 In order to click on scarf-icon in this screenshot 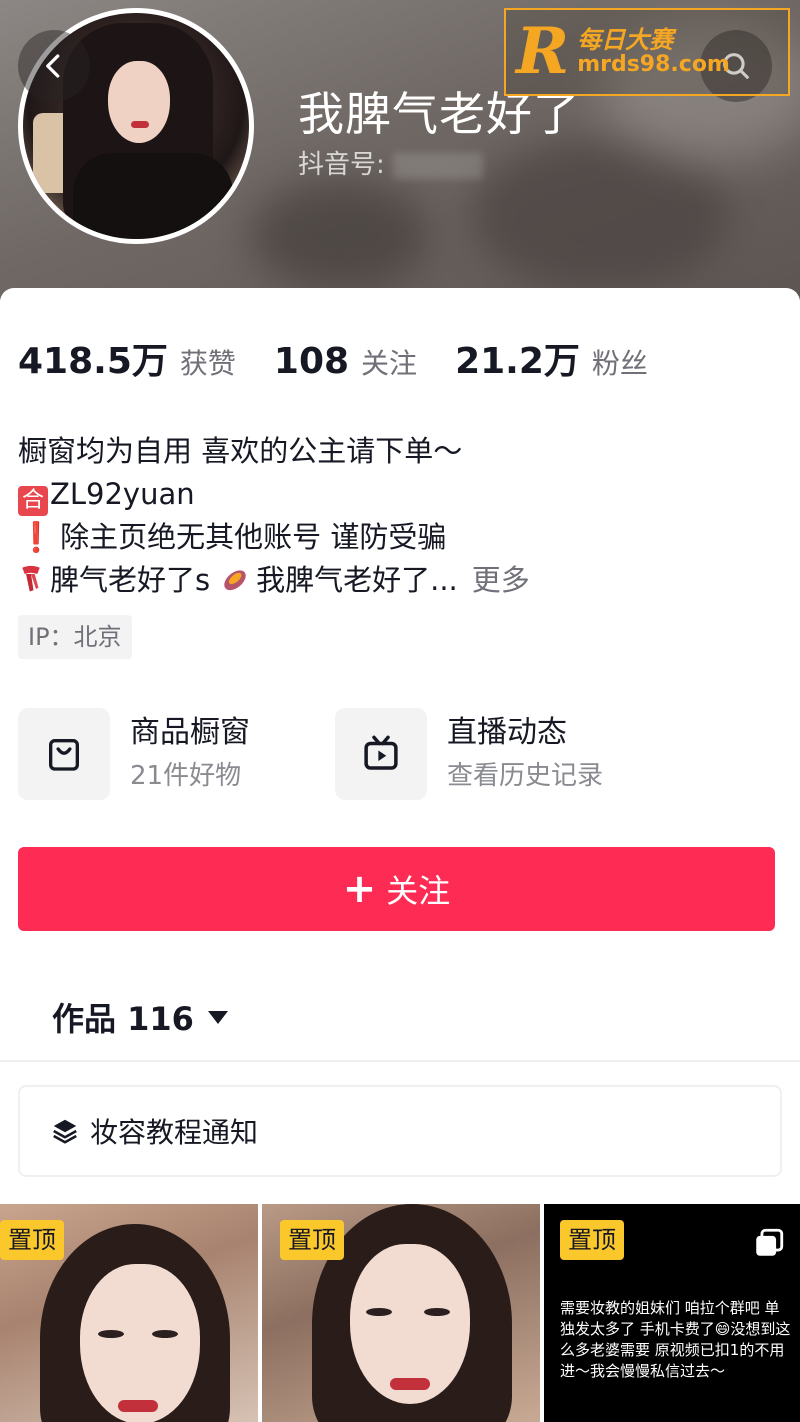, I will do `click(31, 578)`.